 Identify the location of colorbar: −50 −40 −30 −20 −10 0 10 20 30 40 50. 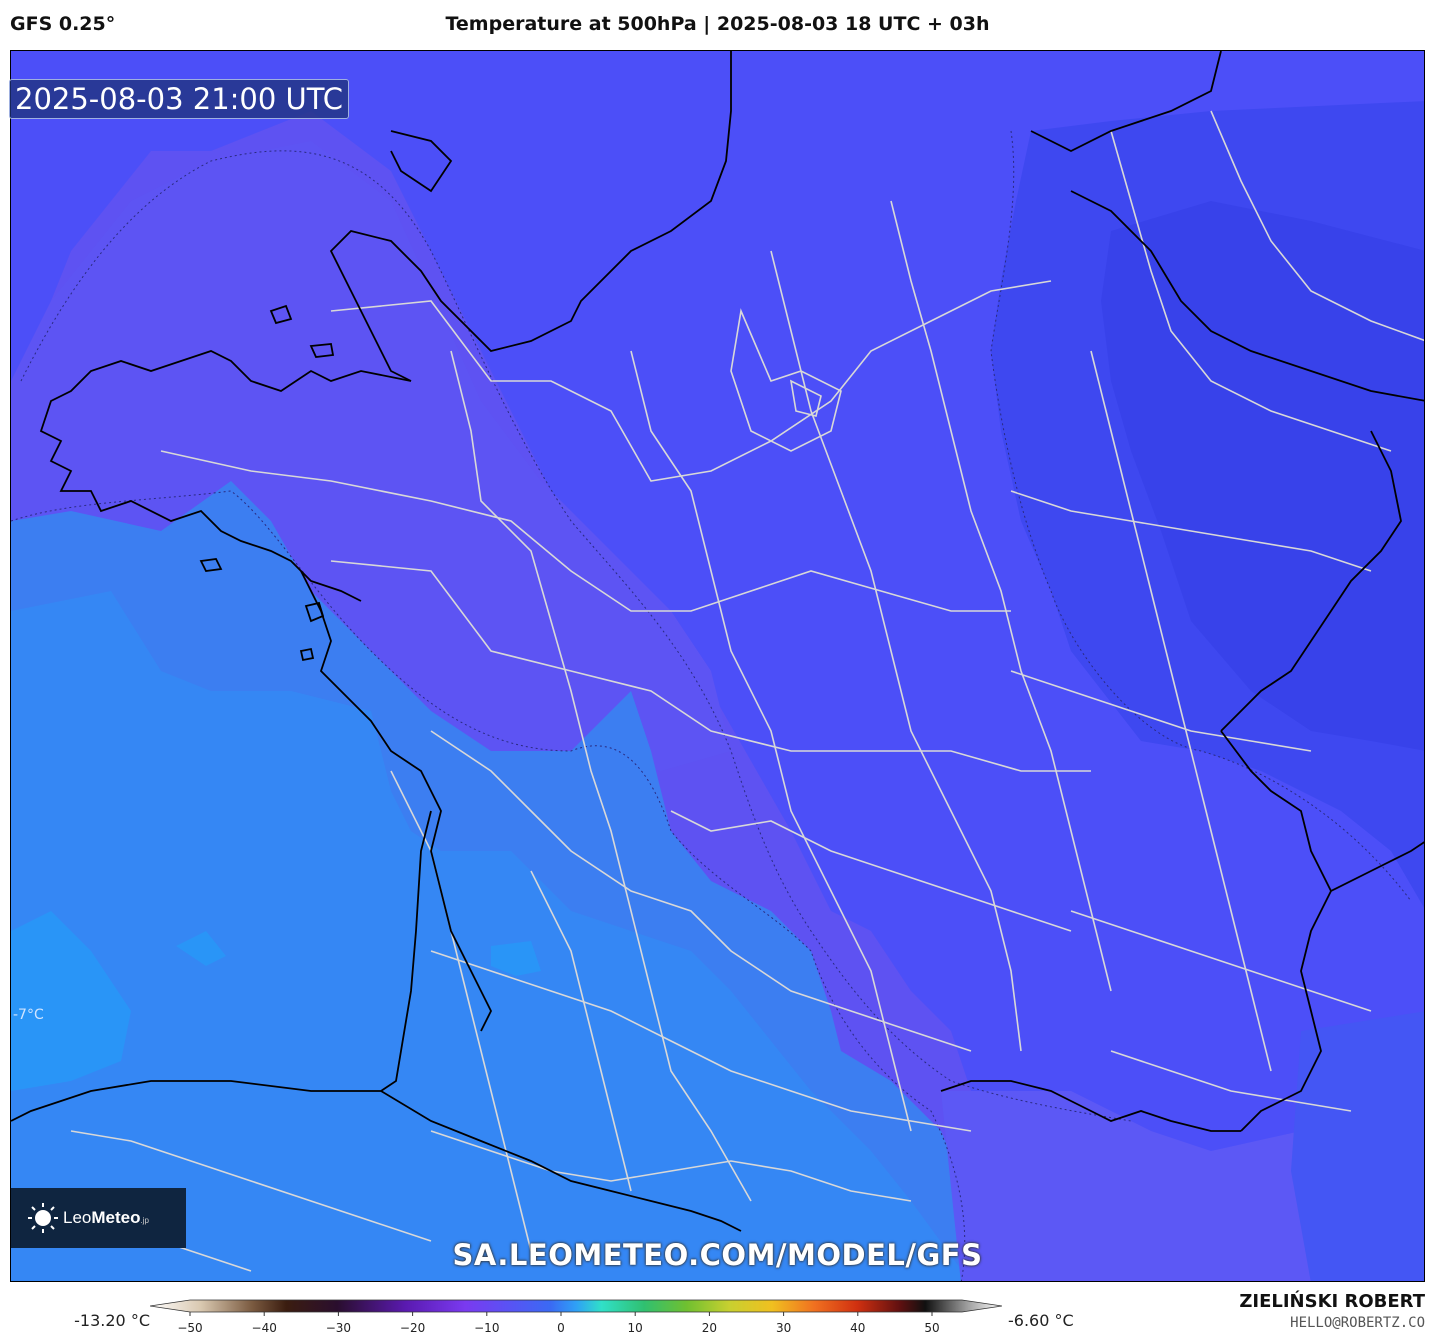
(576, 1317).